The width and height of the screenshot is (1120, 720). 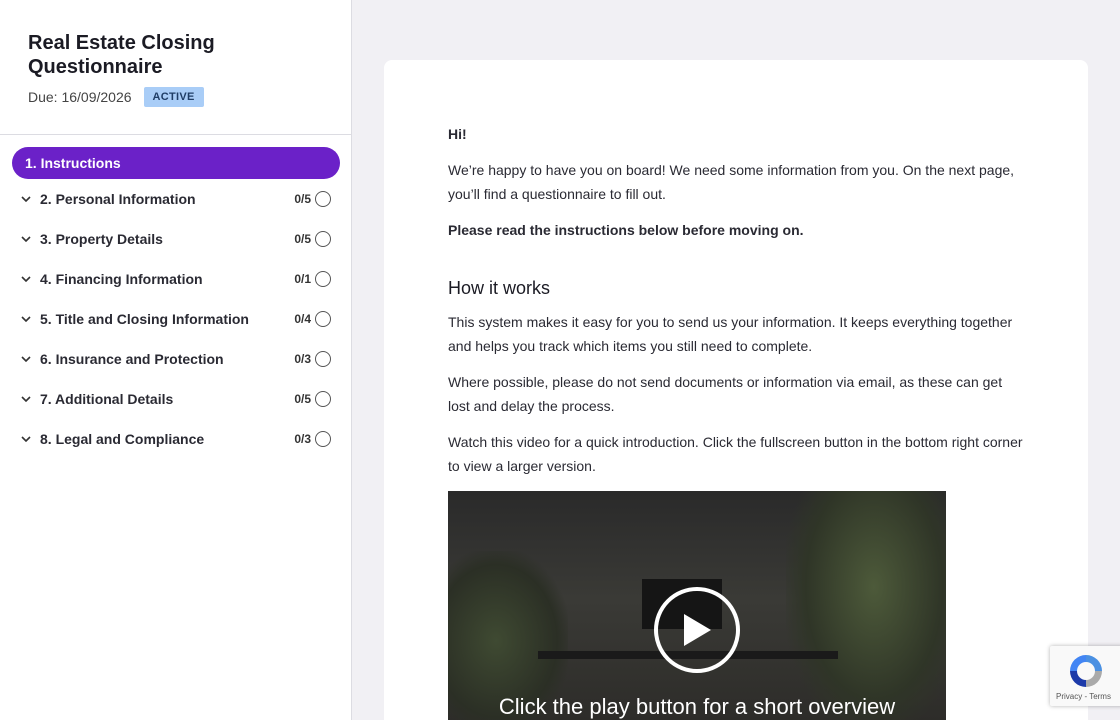 What do you see at coordinates (499, 288) in the screenshot?
I see `section-heading: How it works` at bounding box center [499, 288].